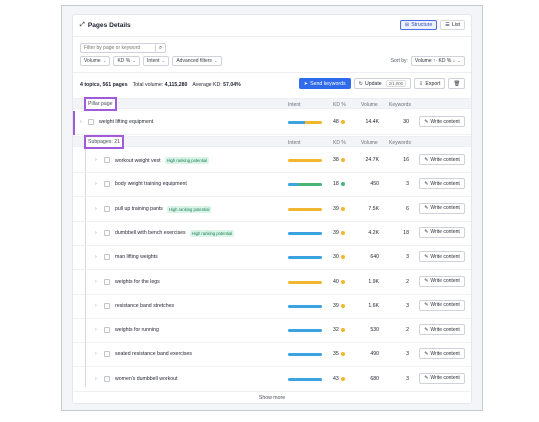  What do you see at coordinates (328, 83) in the screenshot?
I see `send-label: Send keywords` at bounding box center [328, 83].